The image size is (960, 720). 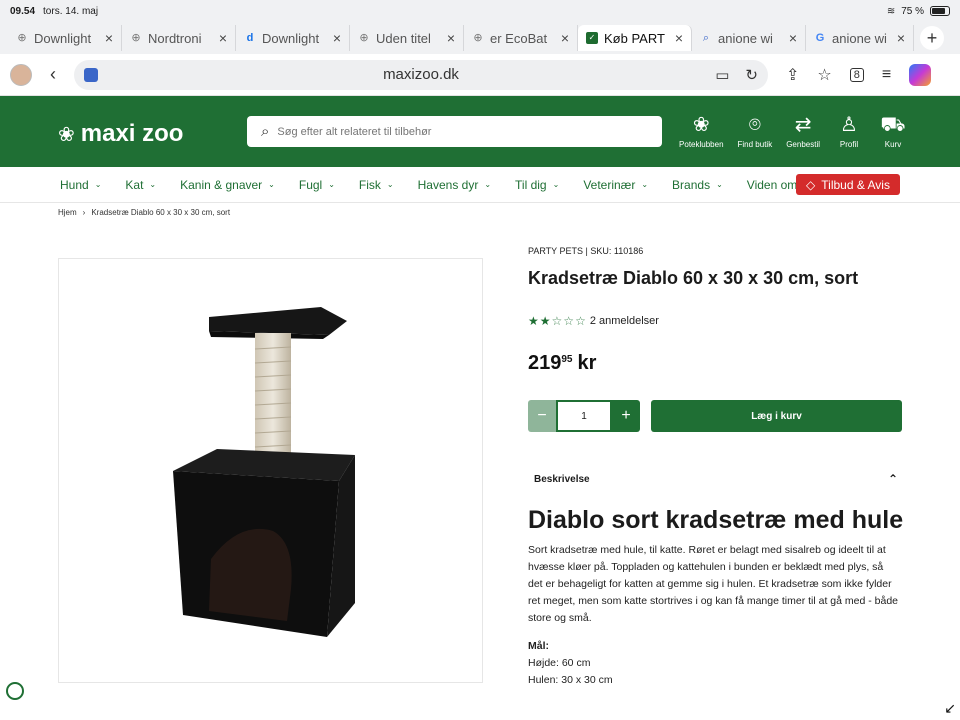 What do you see at coordinates (715, 479) in the screenshot?
I see `description-accordion: Beskrivelse ⌃` at bounding box center [715, 479].